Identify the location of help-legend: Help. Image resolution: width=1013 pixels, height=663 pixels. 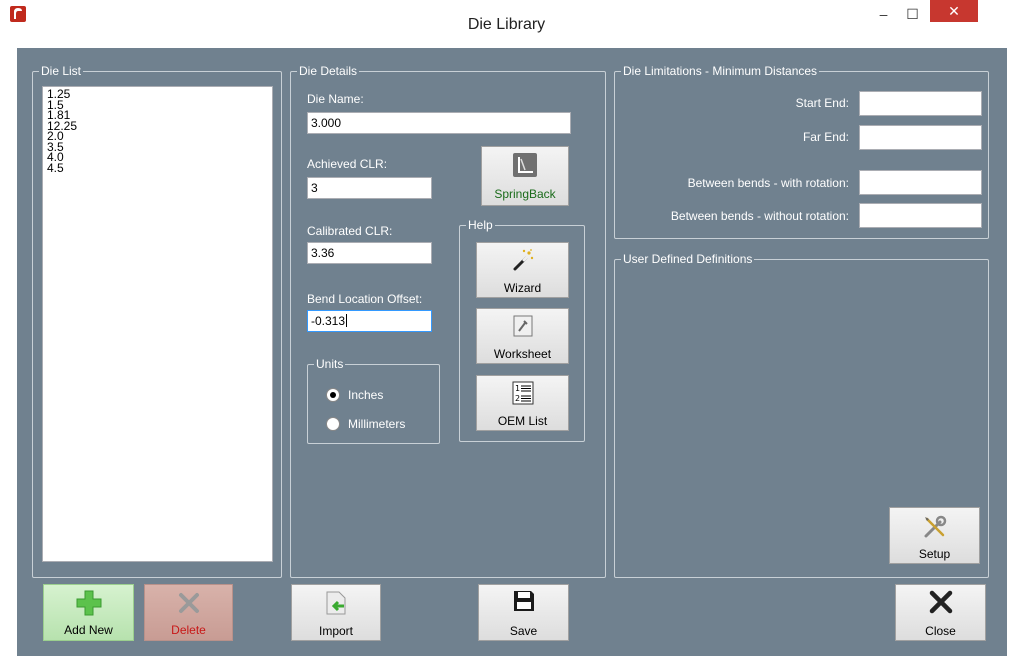
(480, 225).